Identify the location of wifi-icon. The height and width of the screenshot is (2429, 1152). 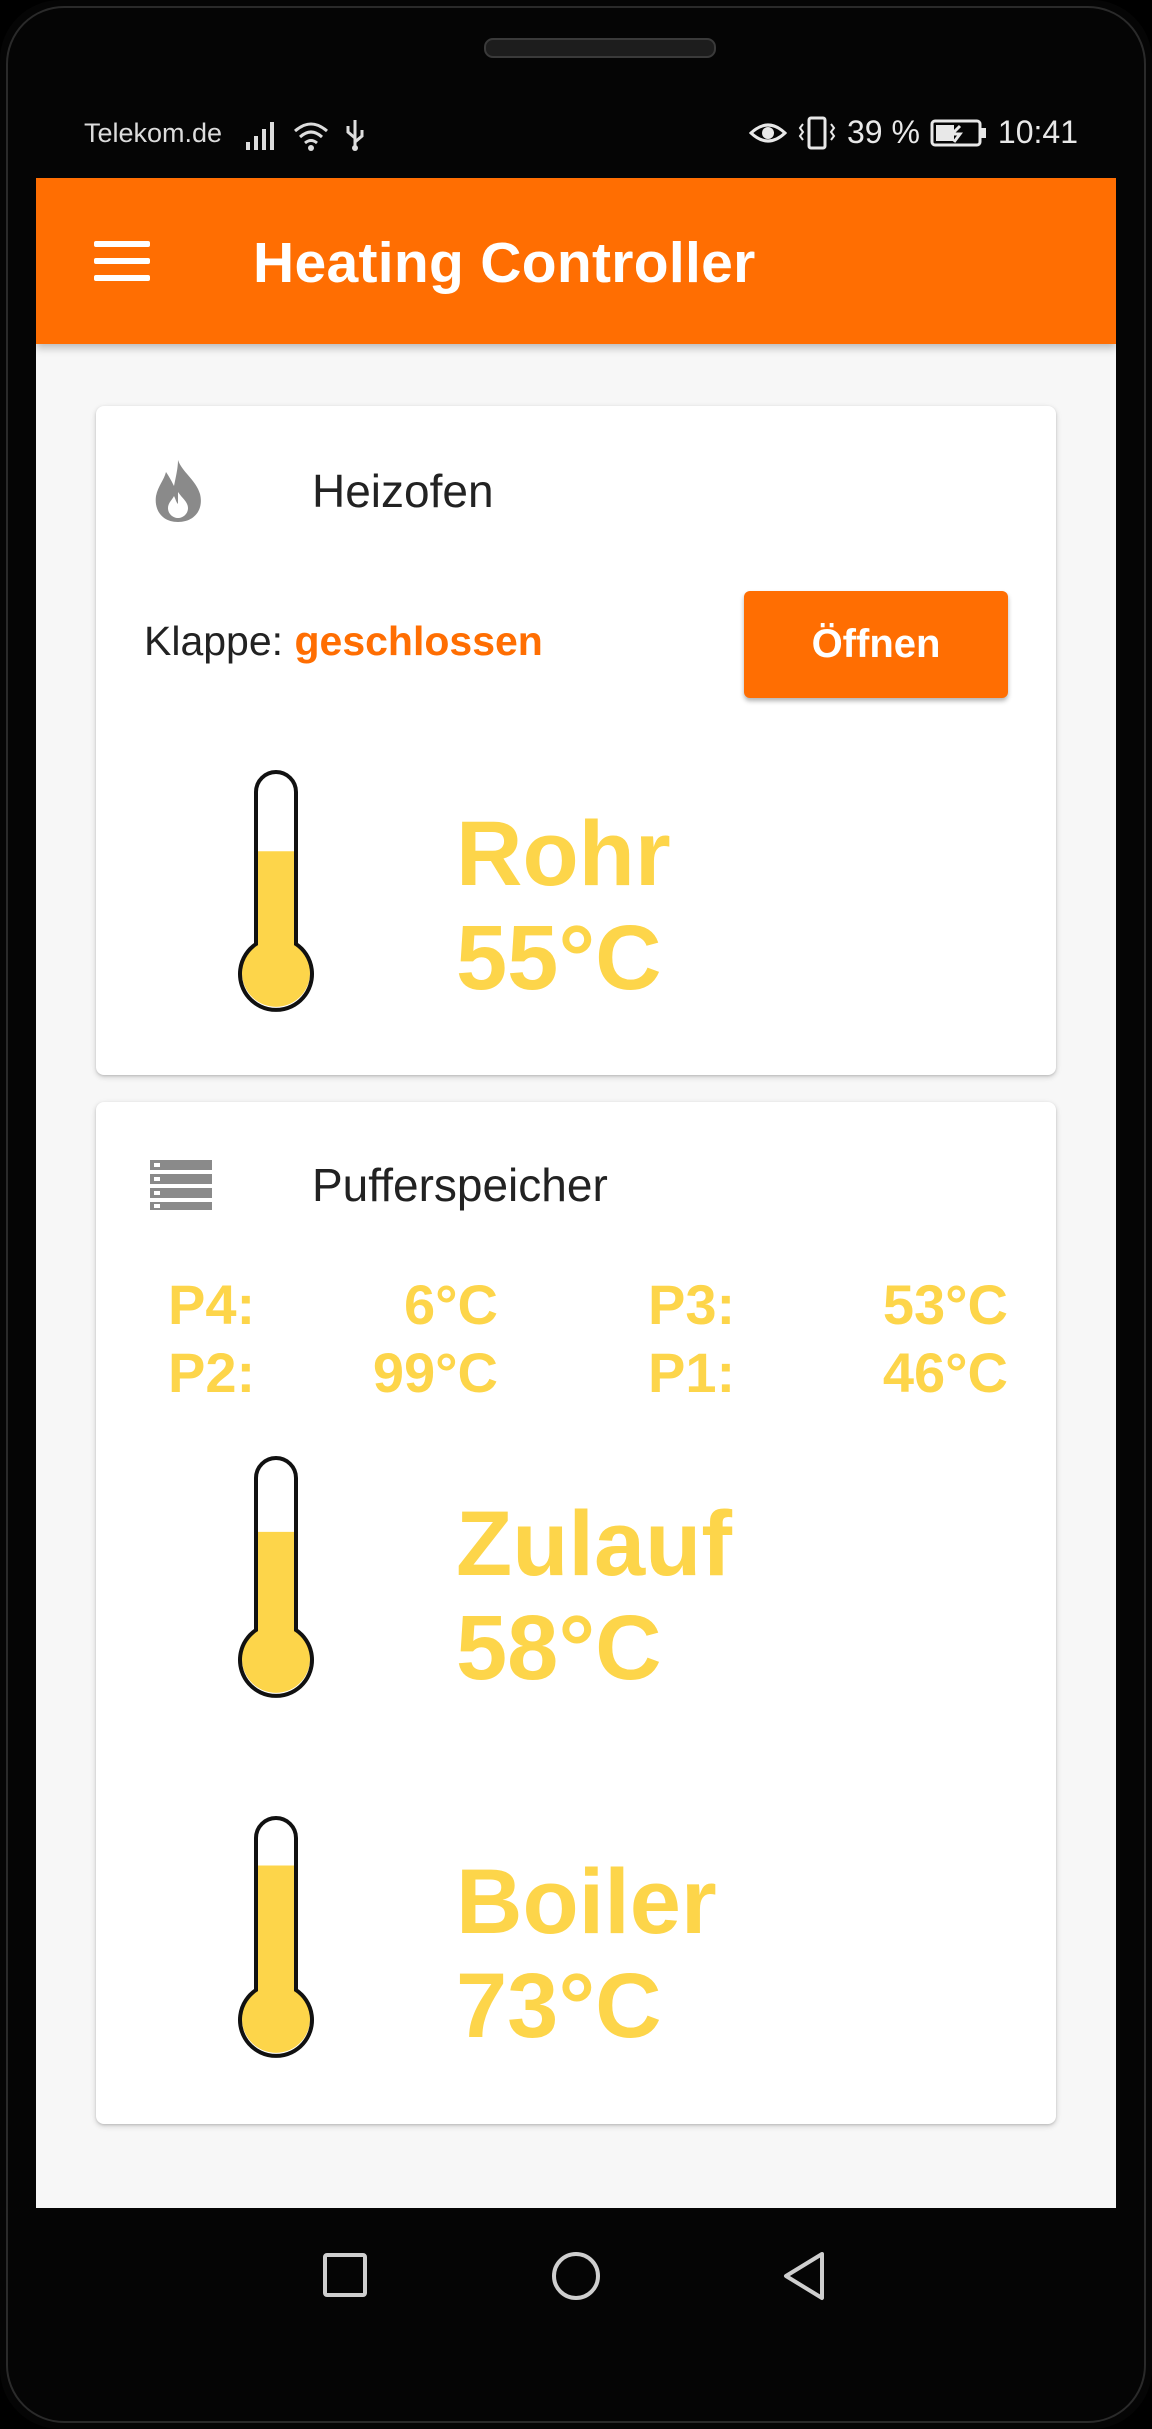
(311, 136).